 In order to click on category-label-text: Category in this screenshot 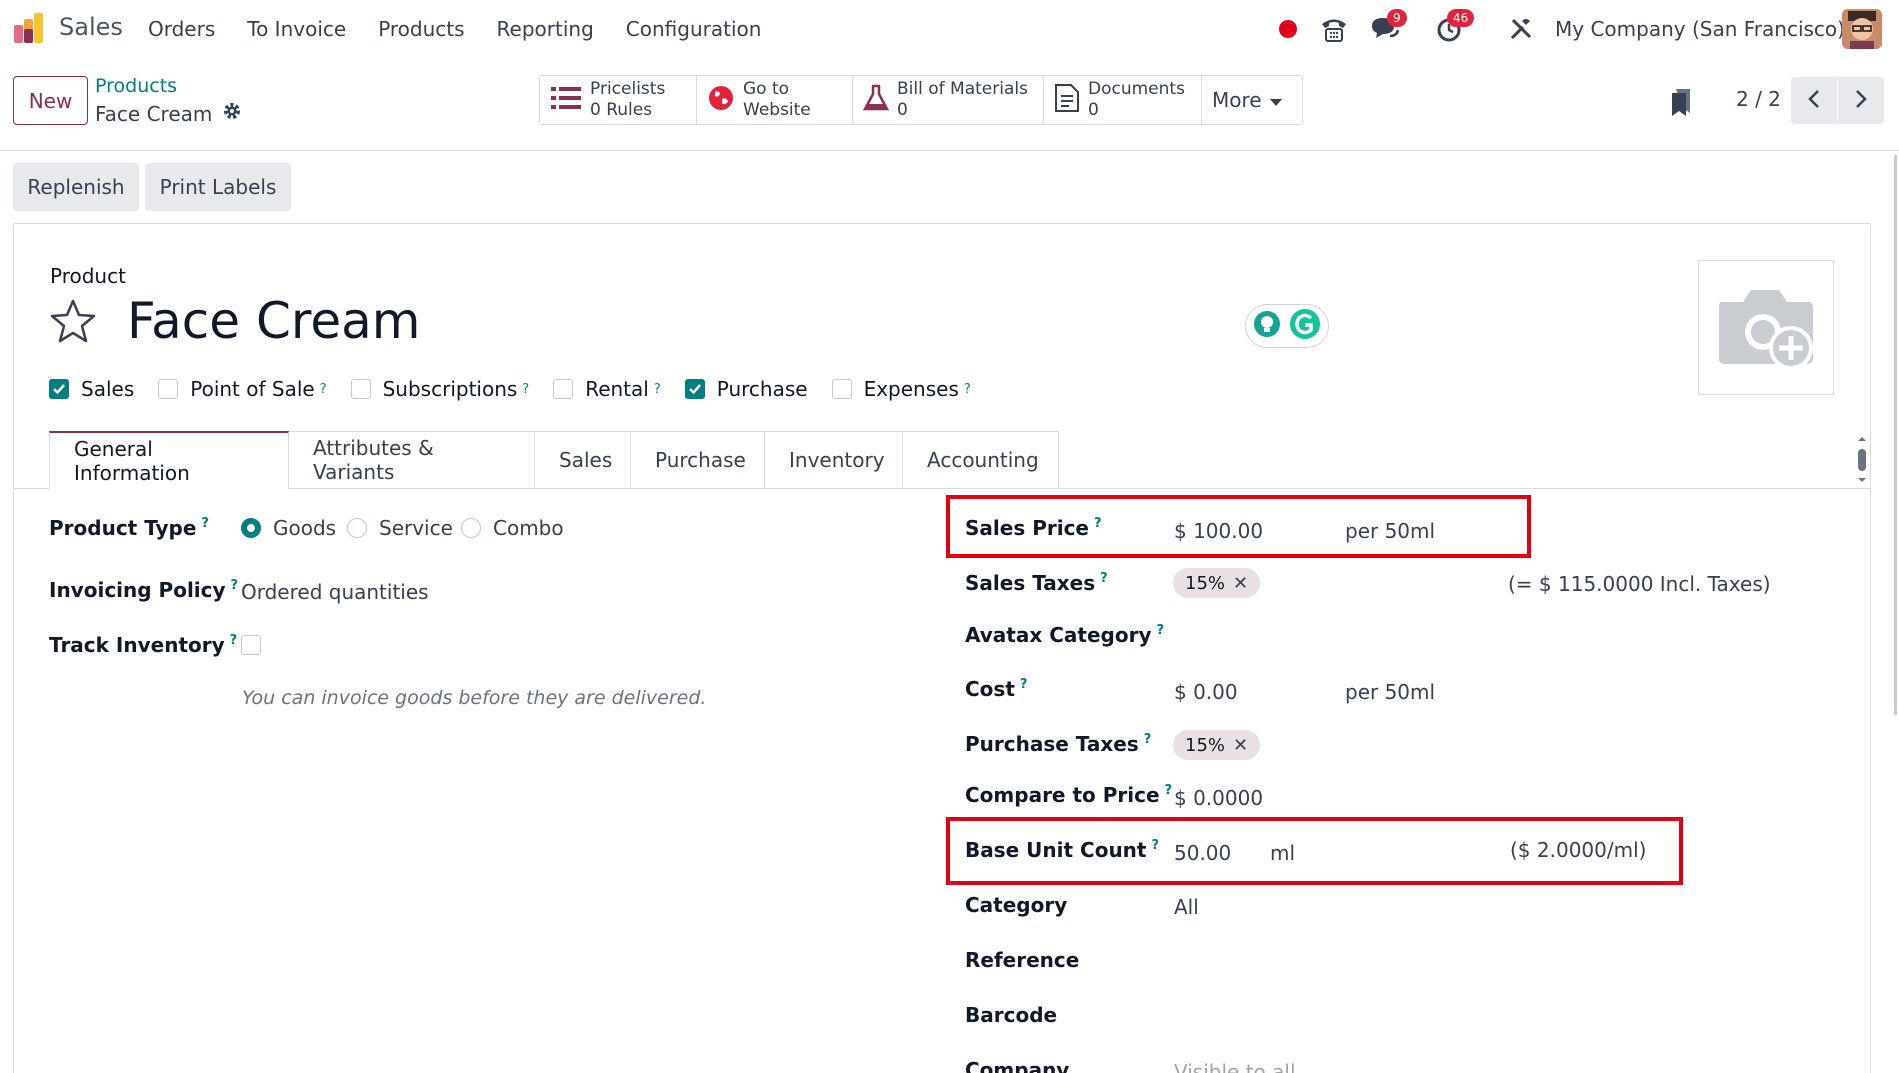, I will do `click(1016, 905)`.